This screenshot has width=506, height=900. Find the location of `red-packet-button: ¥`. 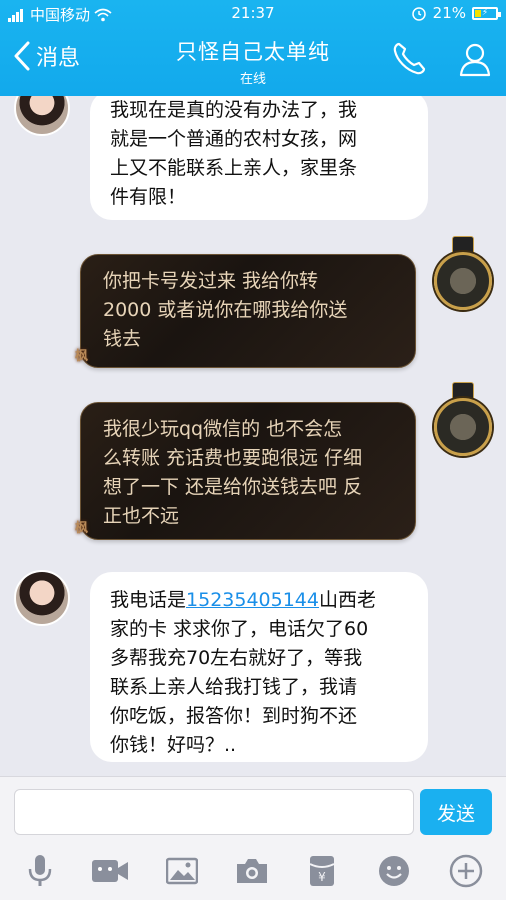

red-packet-button: ¥ is located at coordinates (322, 871).